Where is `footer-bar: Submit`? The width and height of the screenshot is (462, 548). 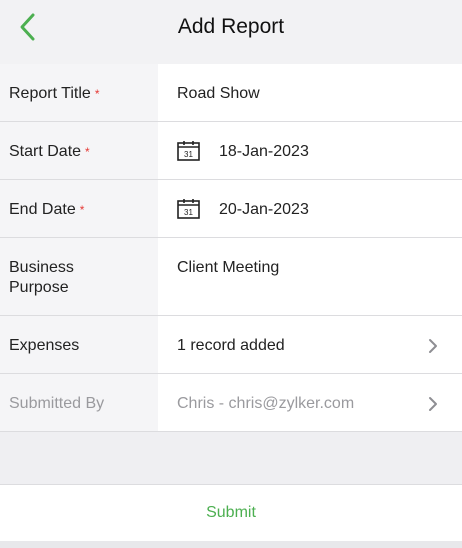 footer-bar: Submit is located at coordinates (231, 512).